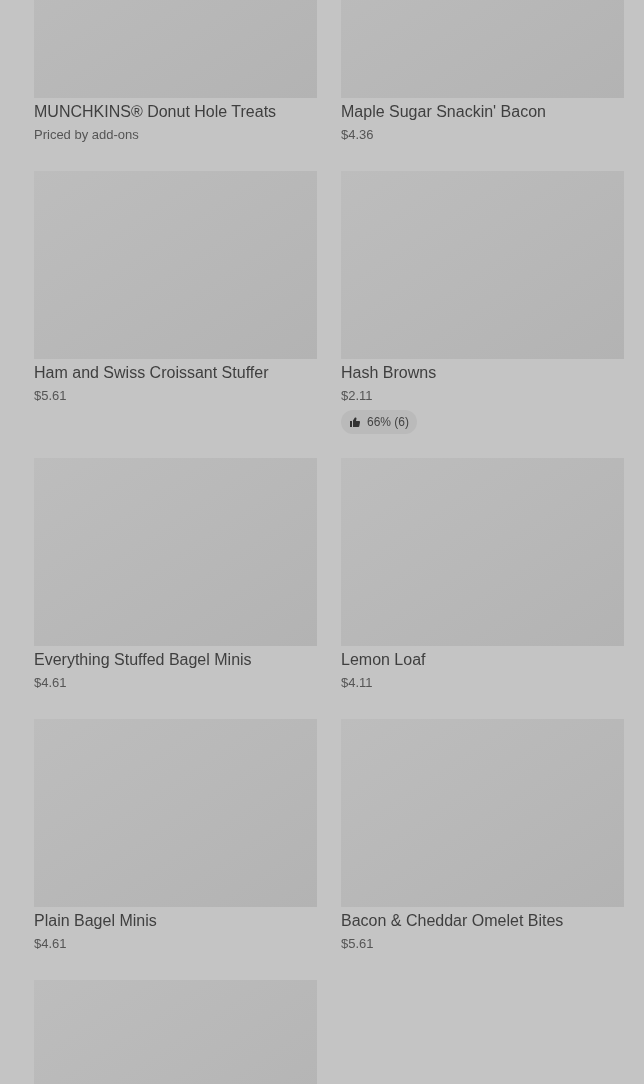 Image resolution: width=644 pixels, height=1084 pixels. What do you see at coordinates (452, 921) in the screenshot?
I see `item-name: Bacon & Cheddar Omelet Bites` at bounding box center [452, 921].